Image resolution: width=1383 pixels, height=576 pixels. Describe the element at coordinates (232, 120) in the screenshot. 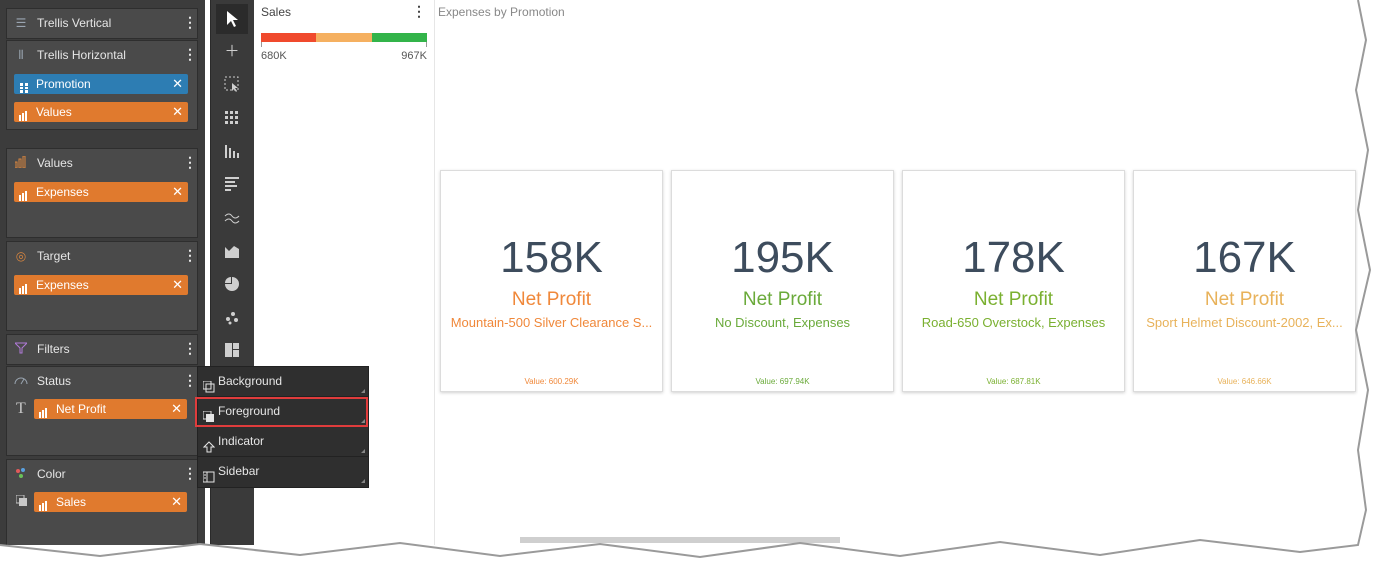

I see `grid-icon` at that location.